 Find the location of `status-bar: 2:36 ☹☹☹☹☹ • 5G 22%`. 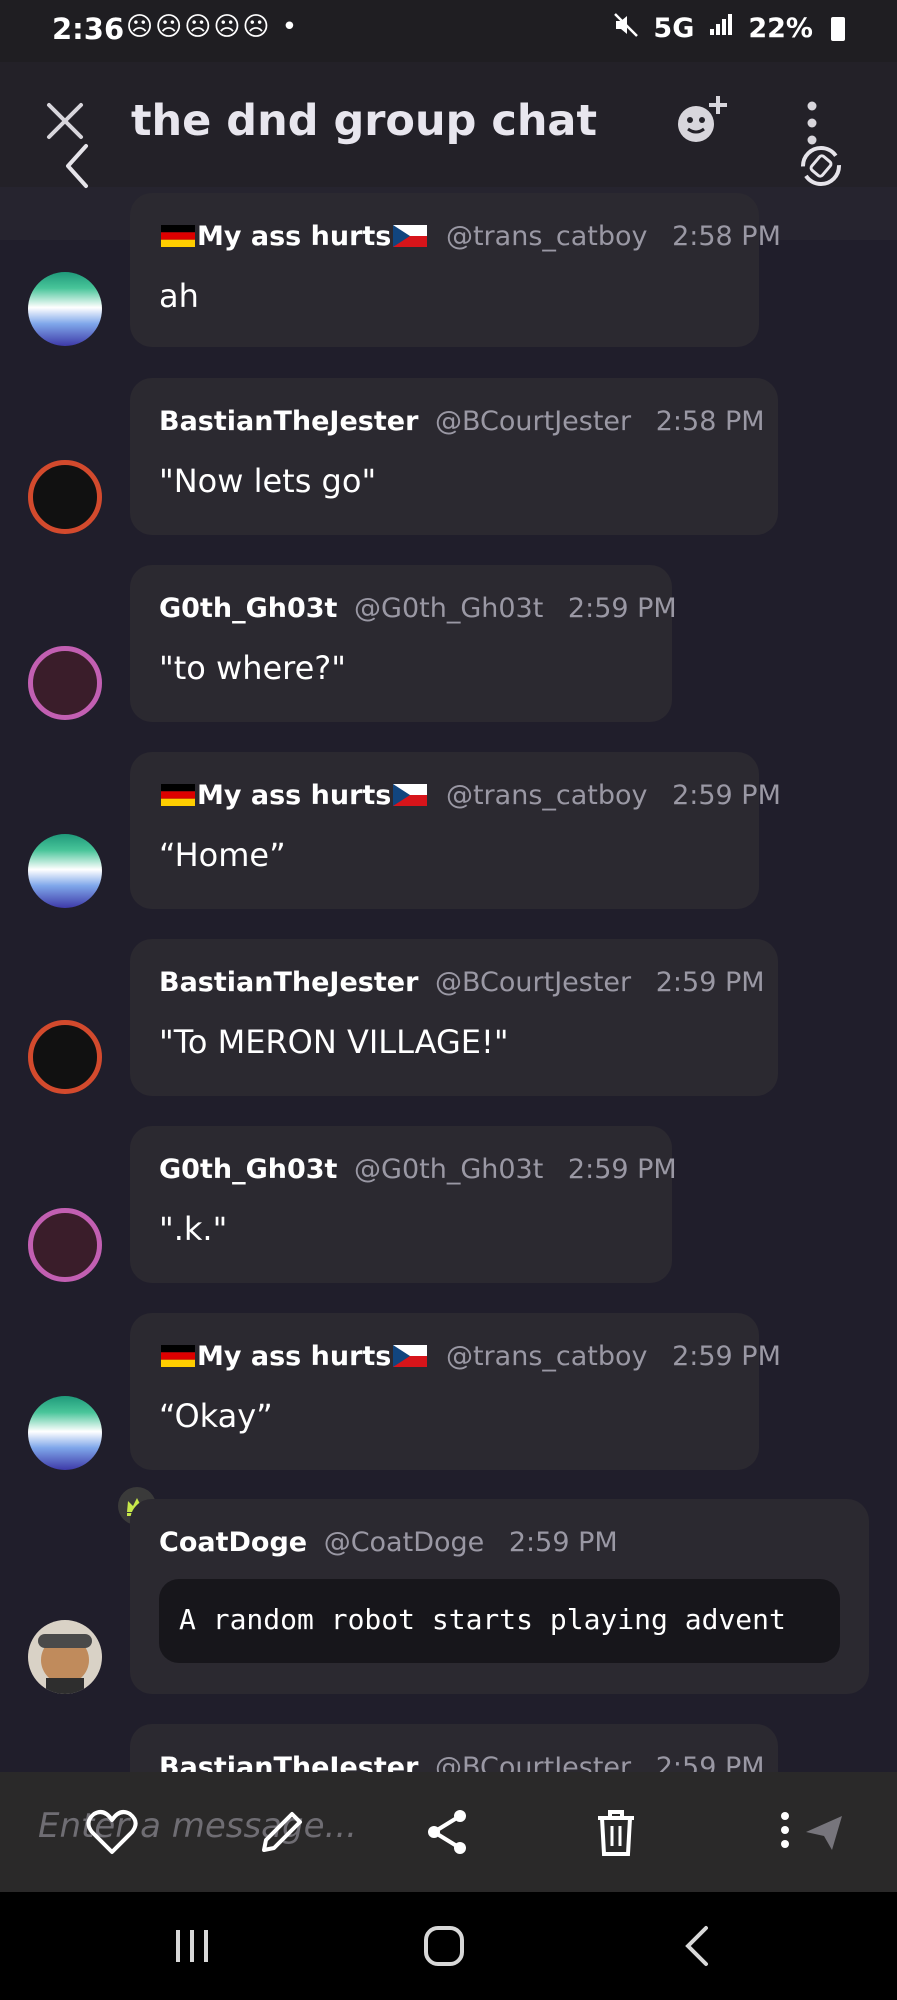

status-bar: 2:36 ☹☹☹☹☹ • 5G 22% is located at coordinates (448, 31).